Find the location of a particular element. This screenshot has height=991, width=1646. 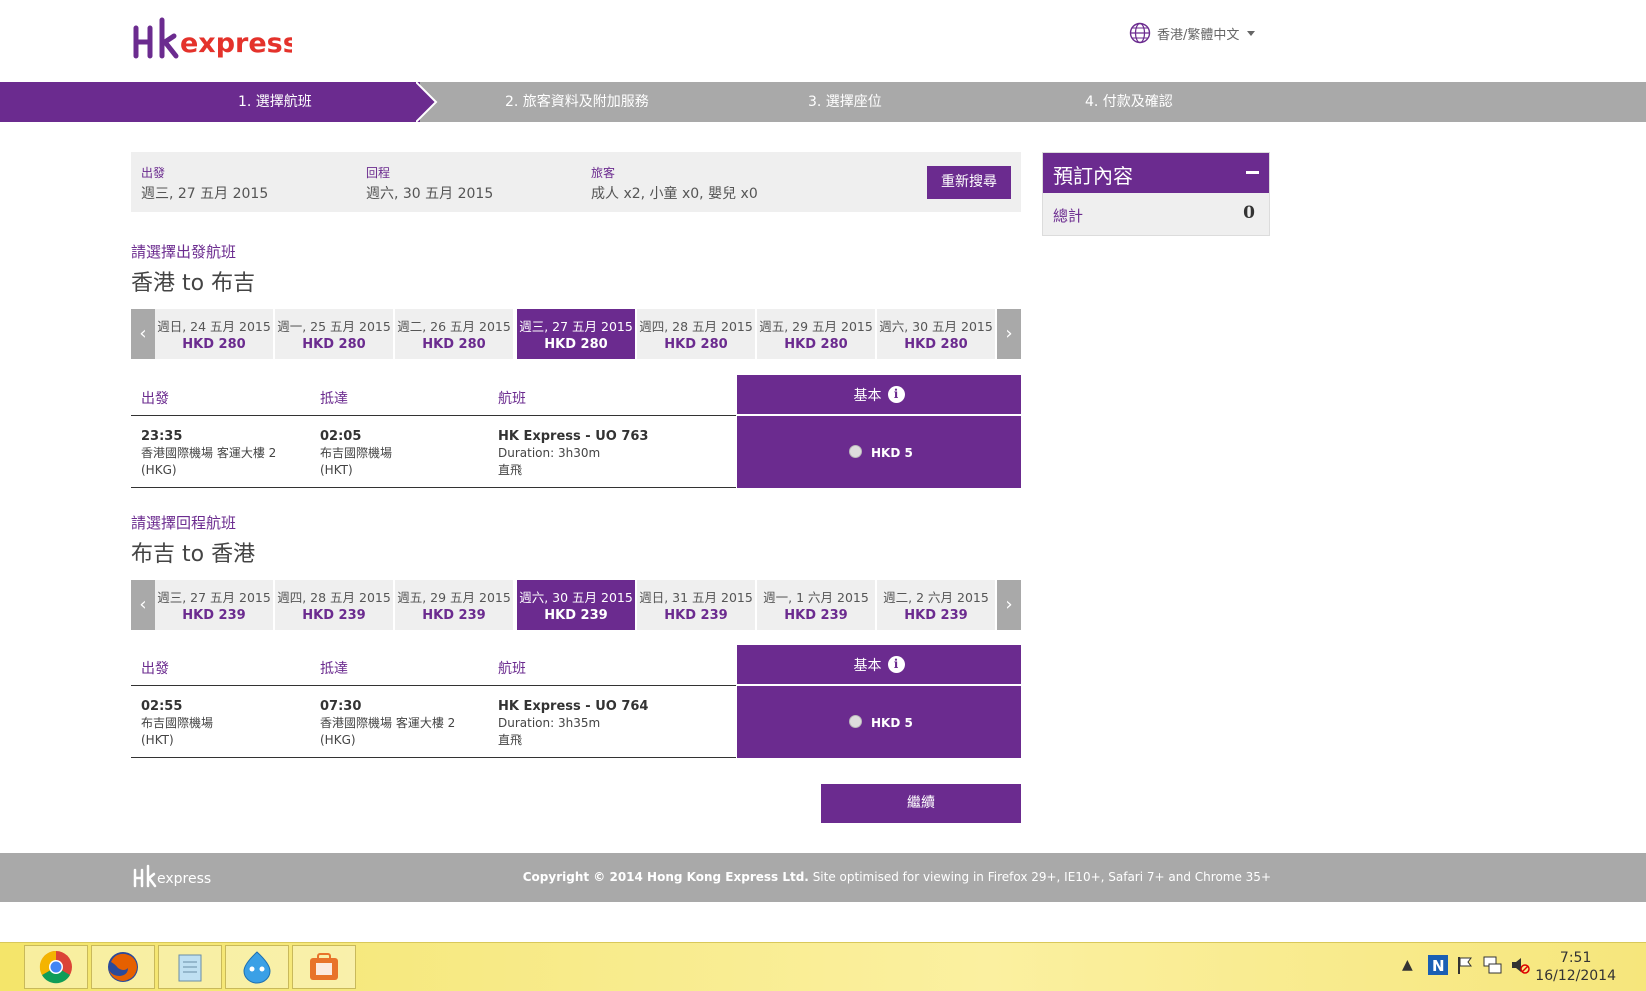

outbound-date-cell: 週一, 25 五月 2015 HKD 280 is located at coordinates (334, 334).